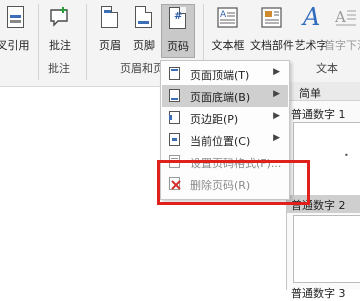  I want to click on new-comment-icon, so click(60, 19).